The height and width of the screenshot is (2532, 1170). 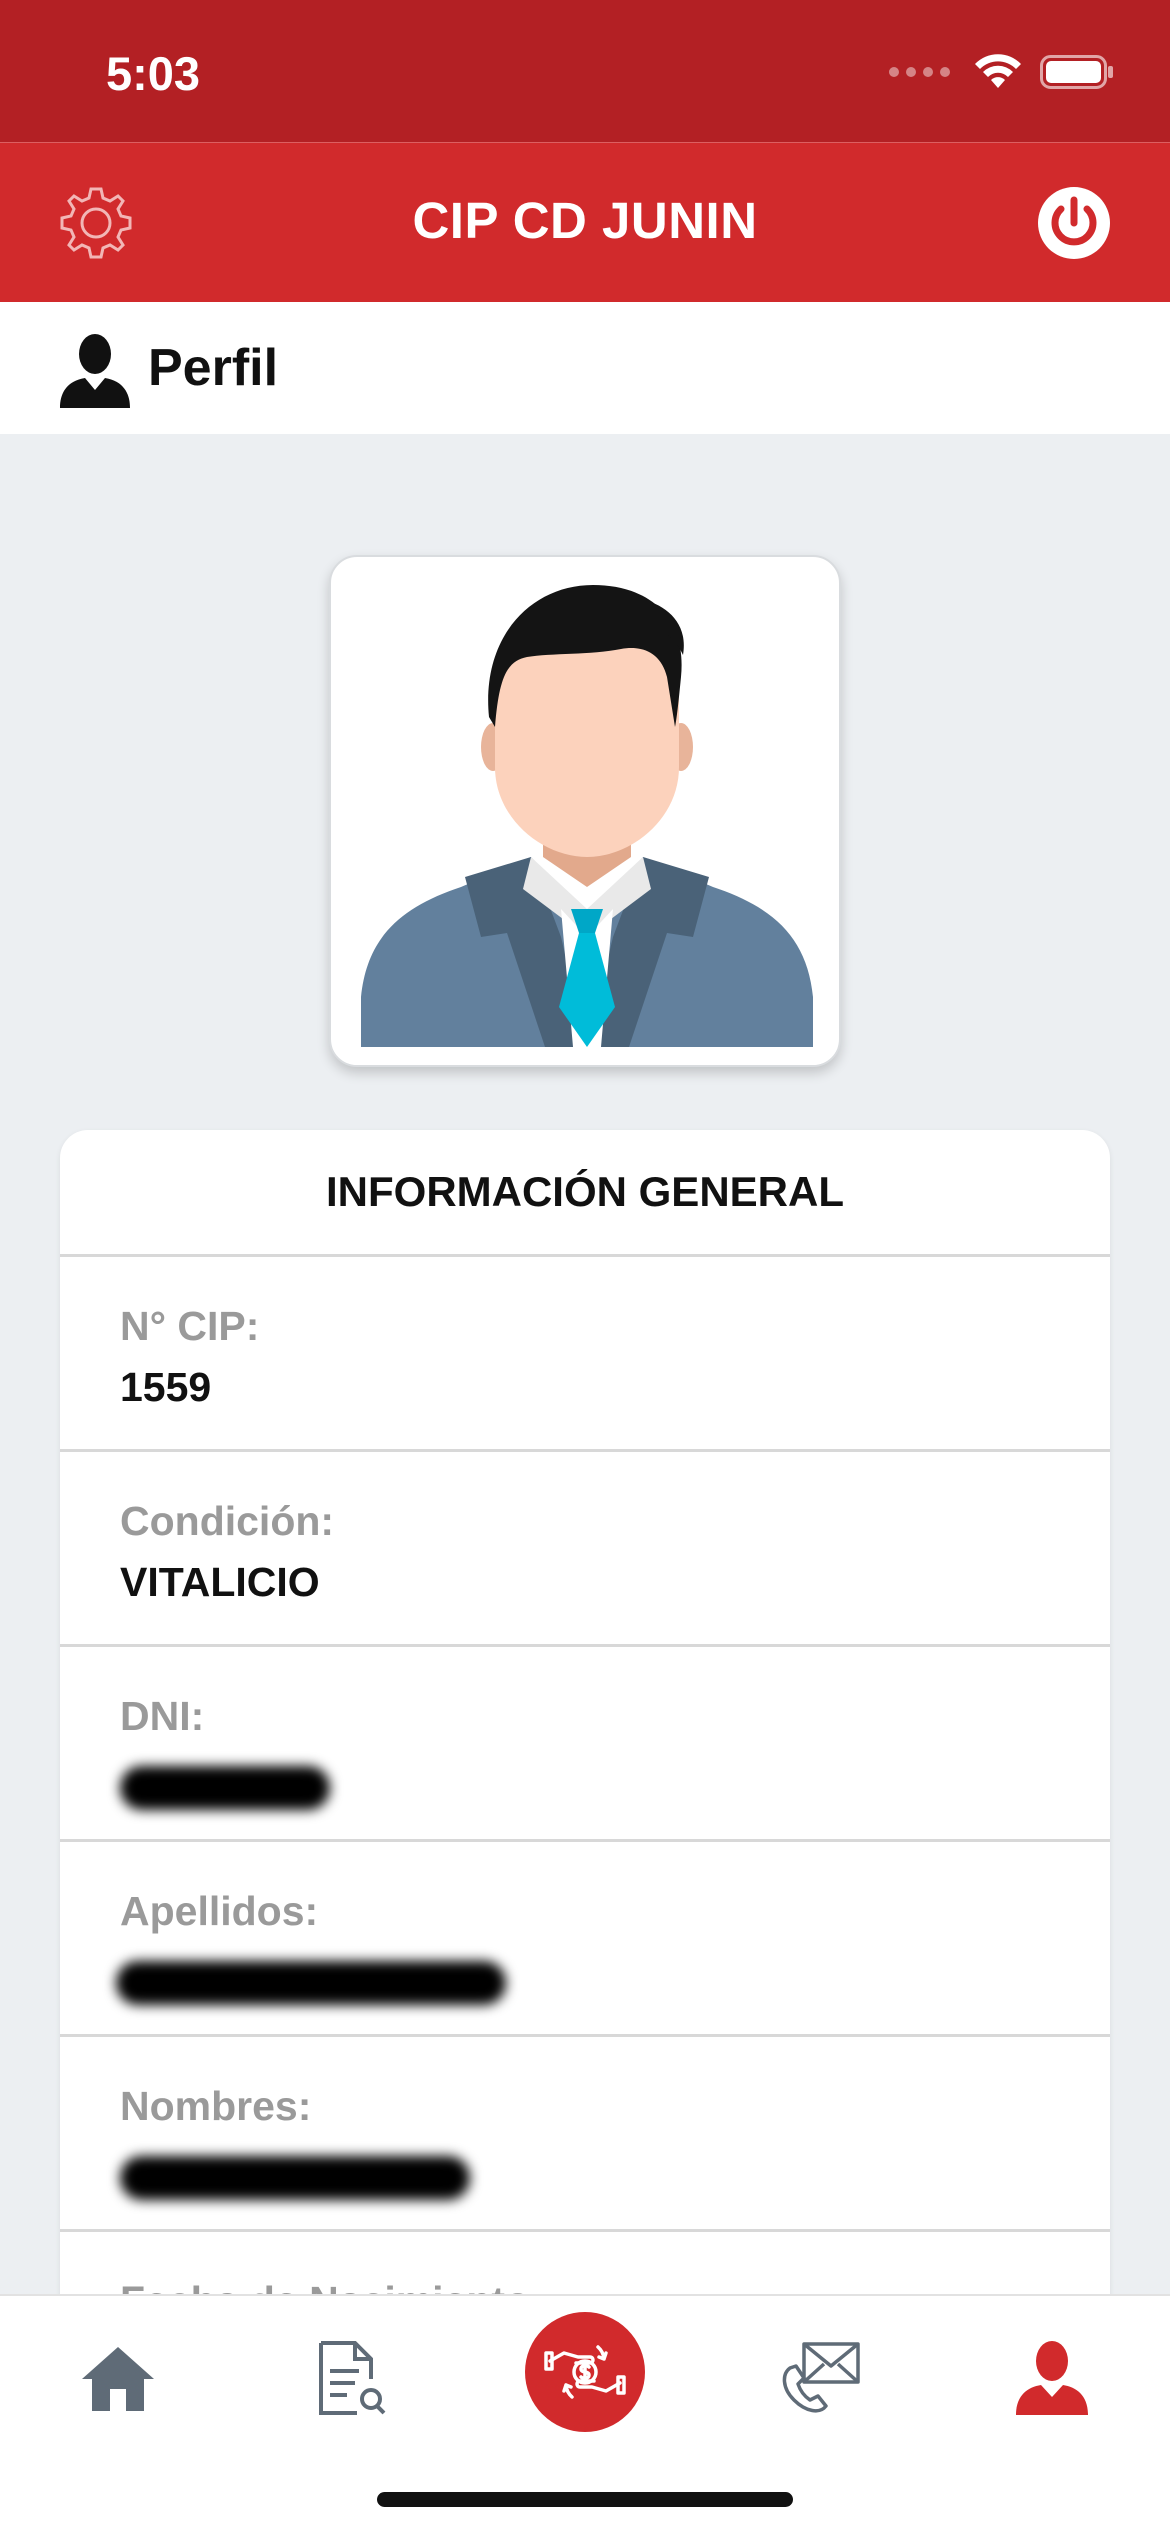 What do you see at coordinates (153, 73) in the screenshot?
I see `status-time: 5:03` at bounding box center [153, 73].